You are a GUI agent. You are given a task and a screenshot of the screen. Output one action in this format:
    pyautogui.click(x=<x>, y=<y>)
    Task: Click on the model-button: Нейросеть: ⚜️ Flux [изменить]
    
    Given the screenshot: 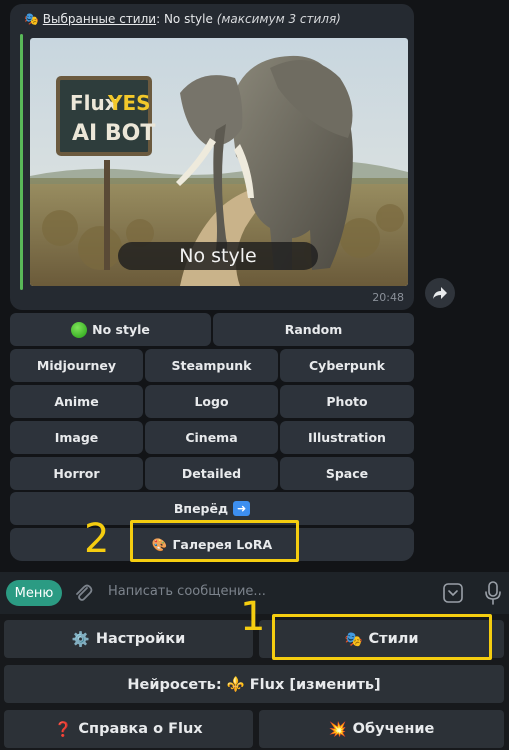 What is the action you would take?
    pyautogui.click(x=254, y=684)
    